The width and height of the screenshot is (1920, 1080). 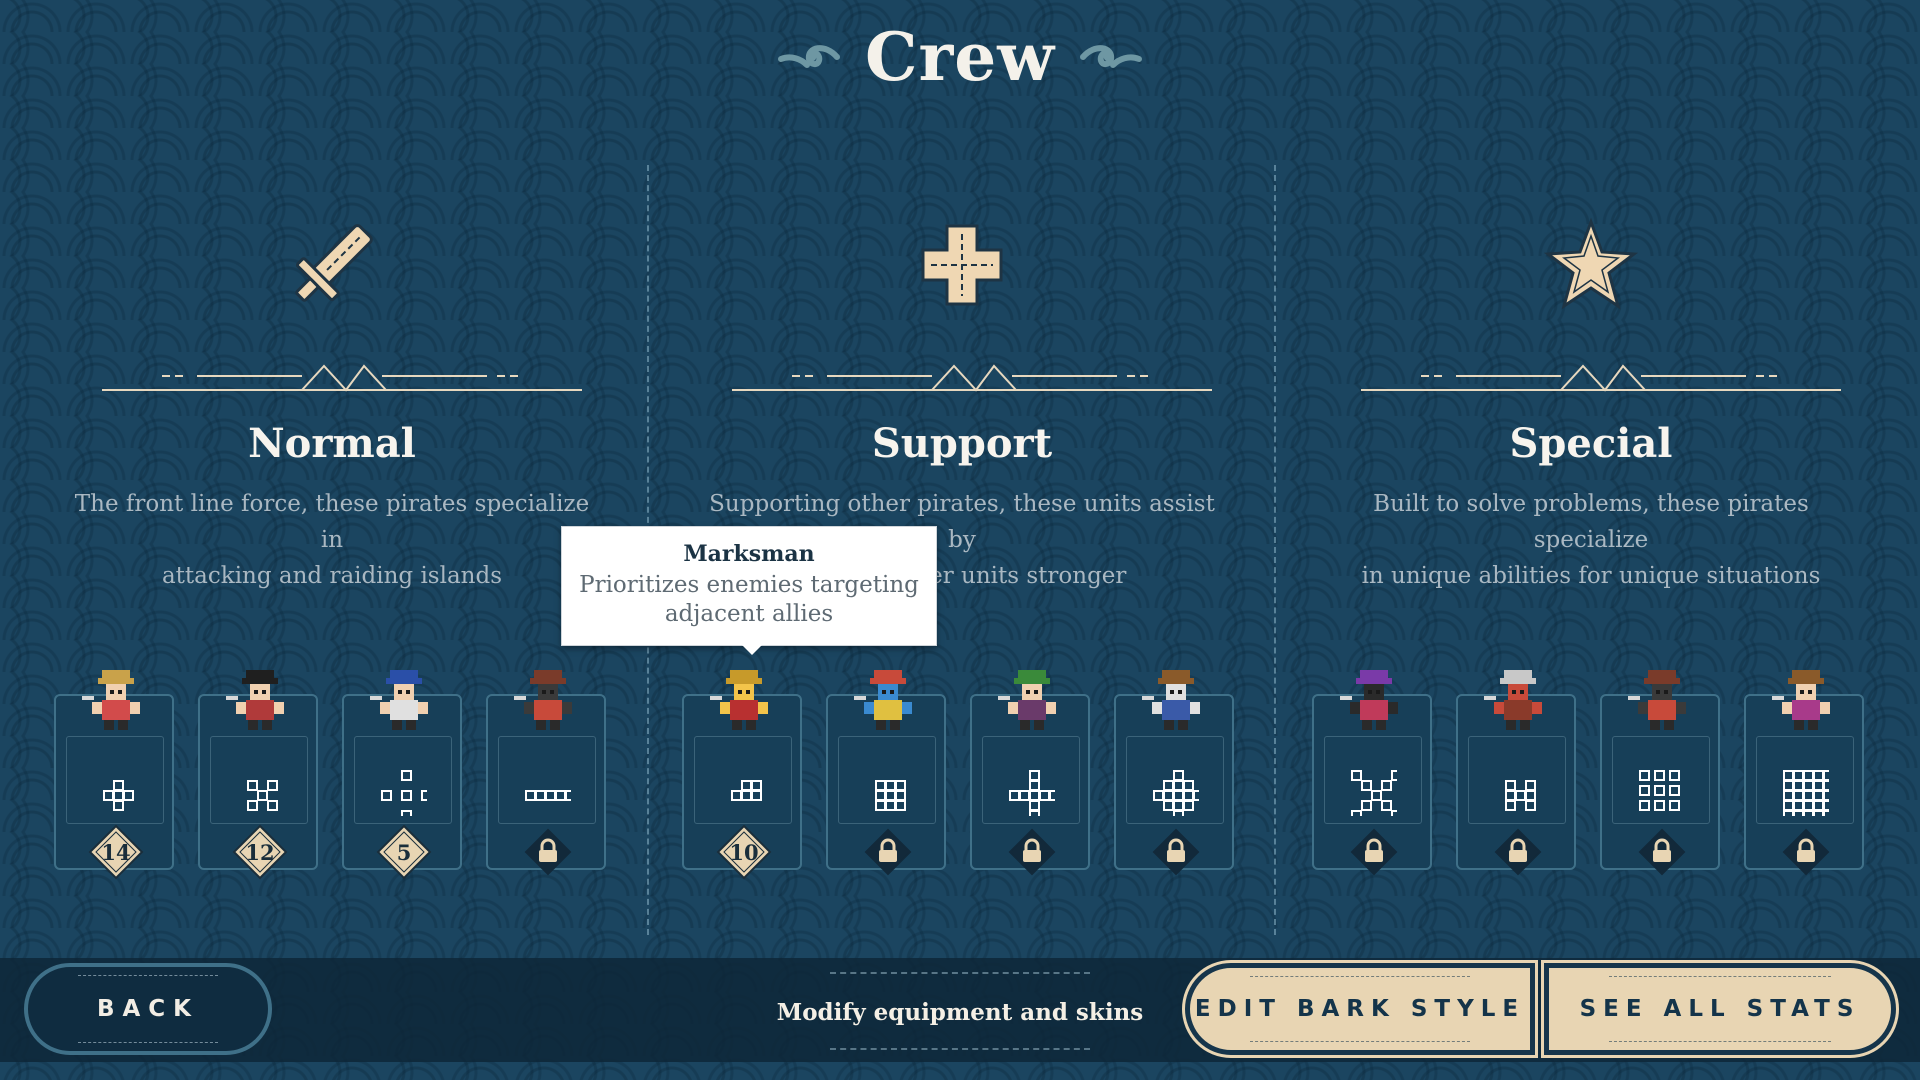 What do you see at coordinates (260, 775) in the screenshot?
I see `unit-card: 12` at bounding box center [260, 775].